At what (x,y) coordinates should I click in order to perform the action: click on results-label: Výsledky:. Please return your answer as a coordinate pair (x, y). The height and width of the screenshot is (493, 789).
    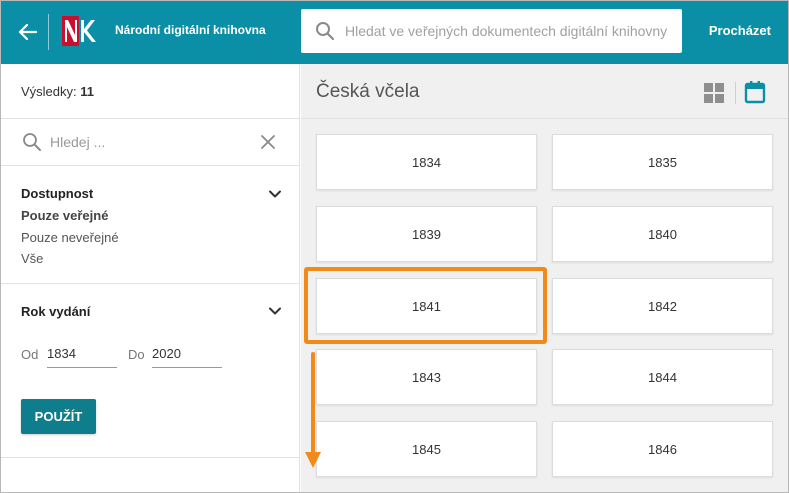
    Looking at the image, I should click on (49, 91).